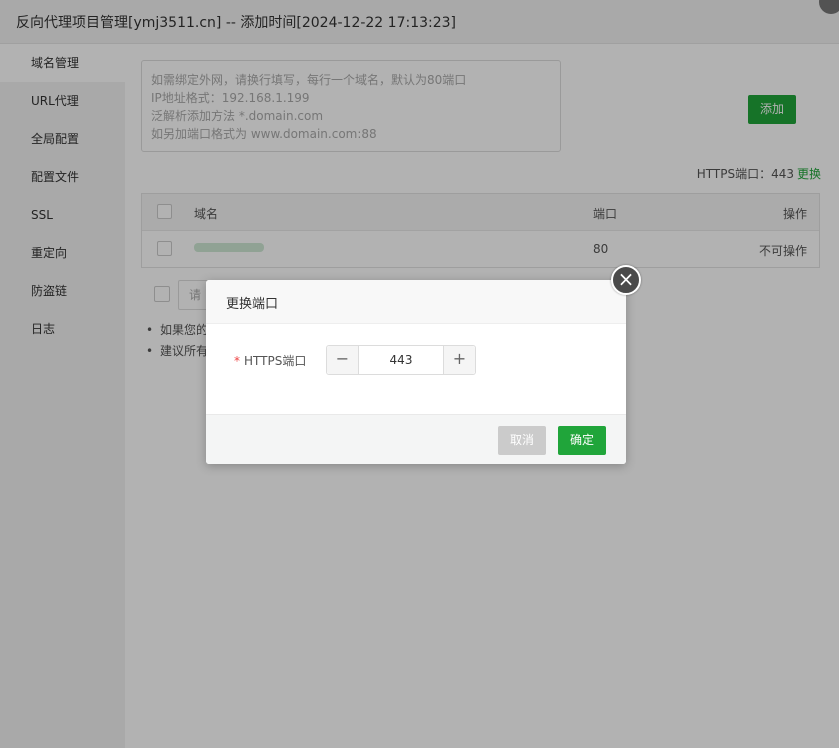  Describe the element at coordinates (343, 360) in the screenshot. I see `decrement-button: −` at that location.